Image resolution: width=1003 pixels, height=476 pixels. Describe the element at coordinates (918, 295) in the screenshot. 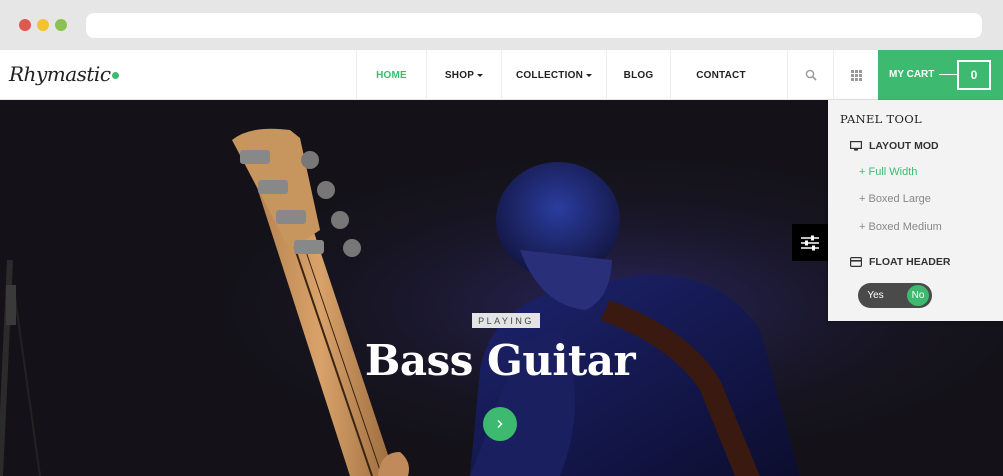

I see `toggle-no-knob: No` at that location.